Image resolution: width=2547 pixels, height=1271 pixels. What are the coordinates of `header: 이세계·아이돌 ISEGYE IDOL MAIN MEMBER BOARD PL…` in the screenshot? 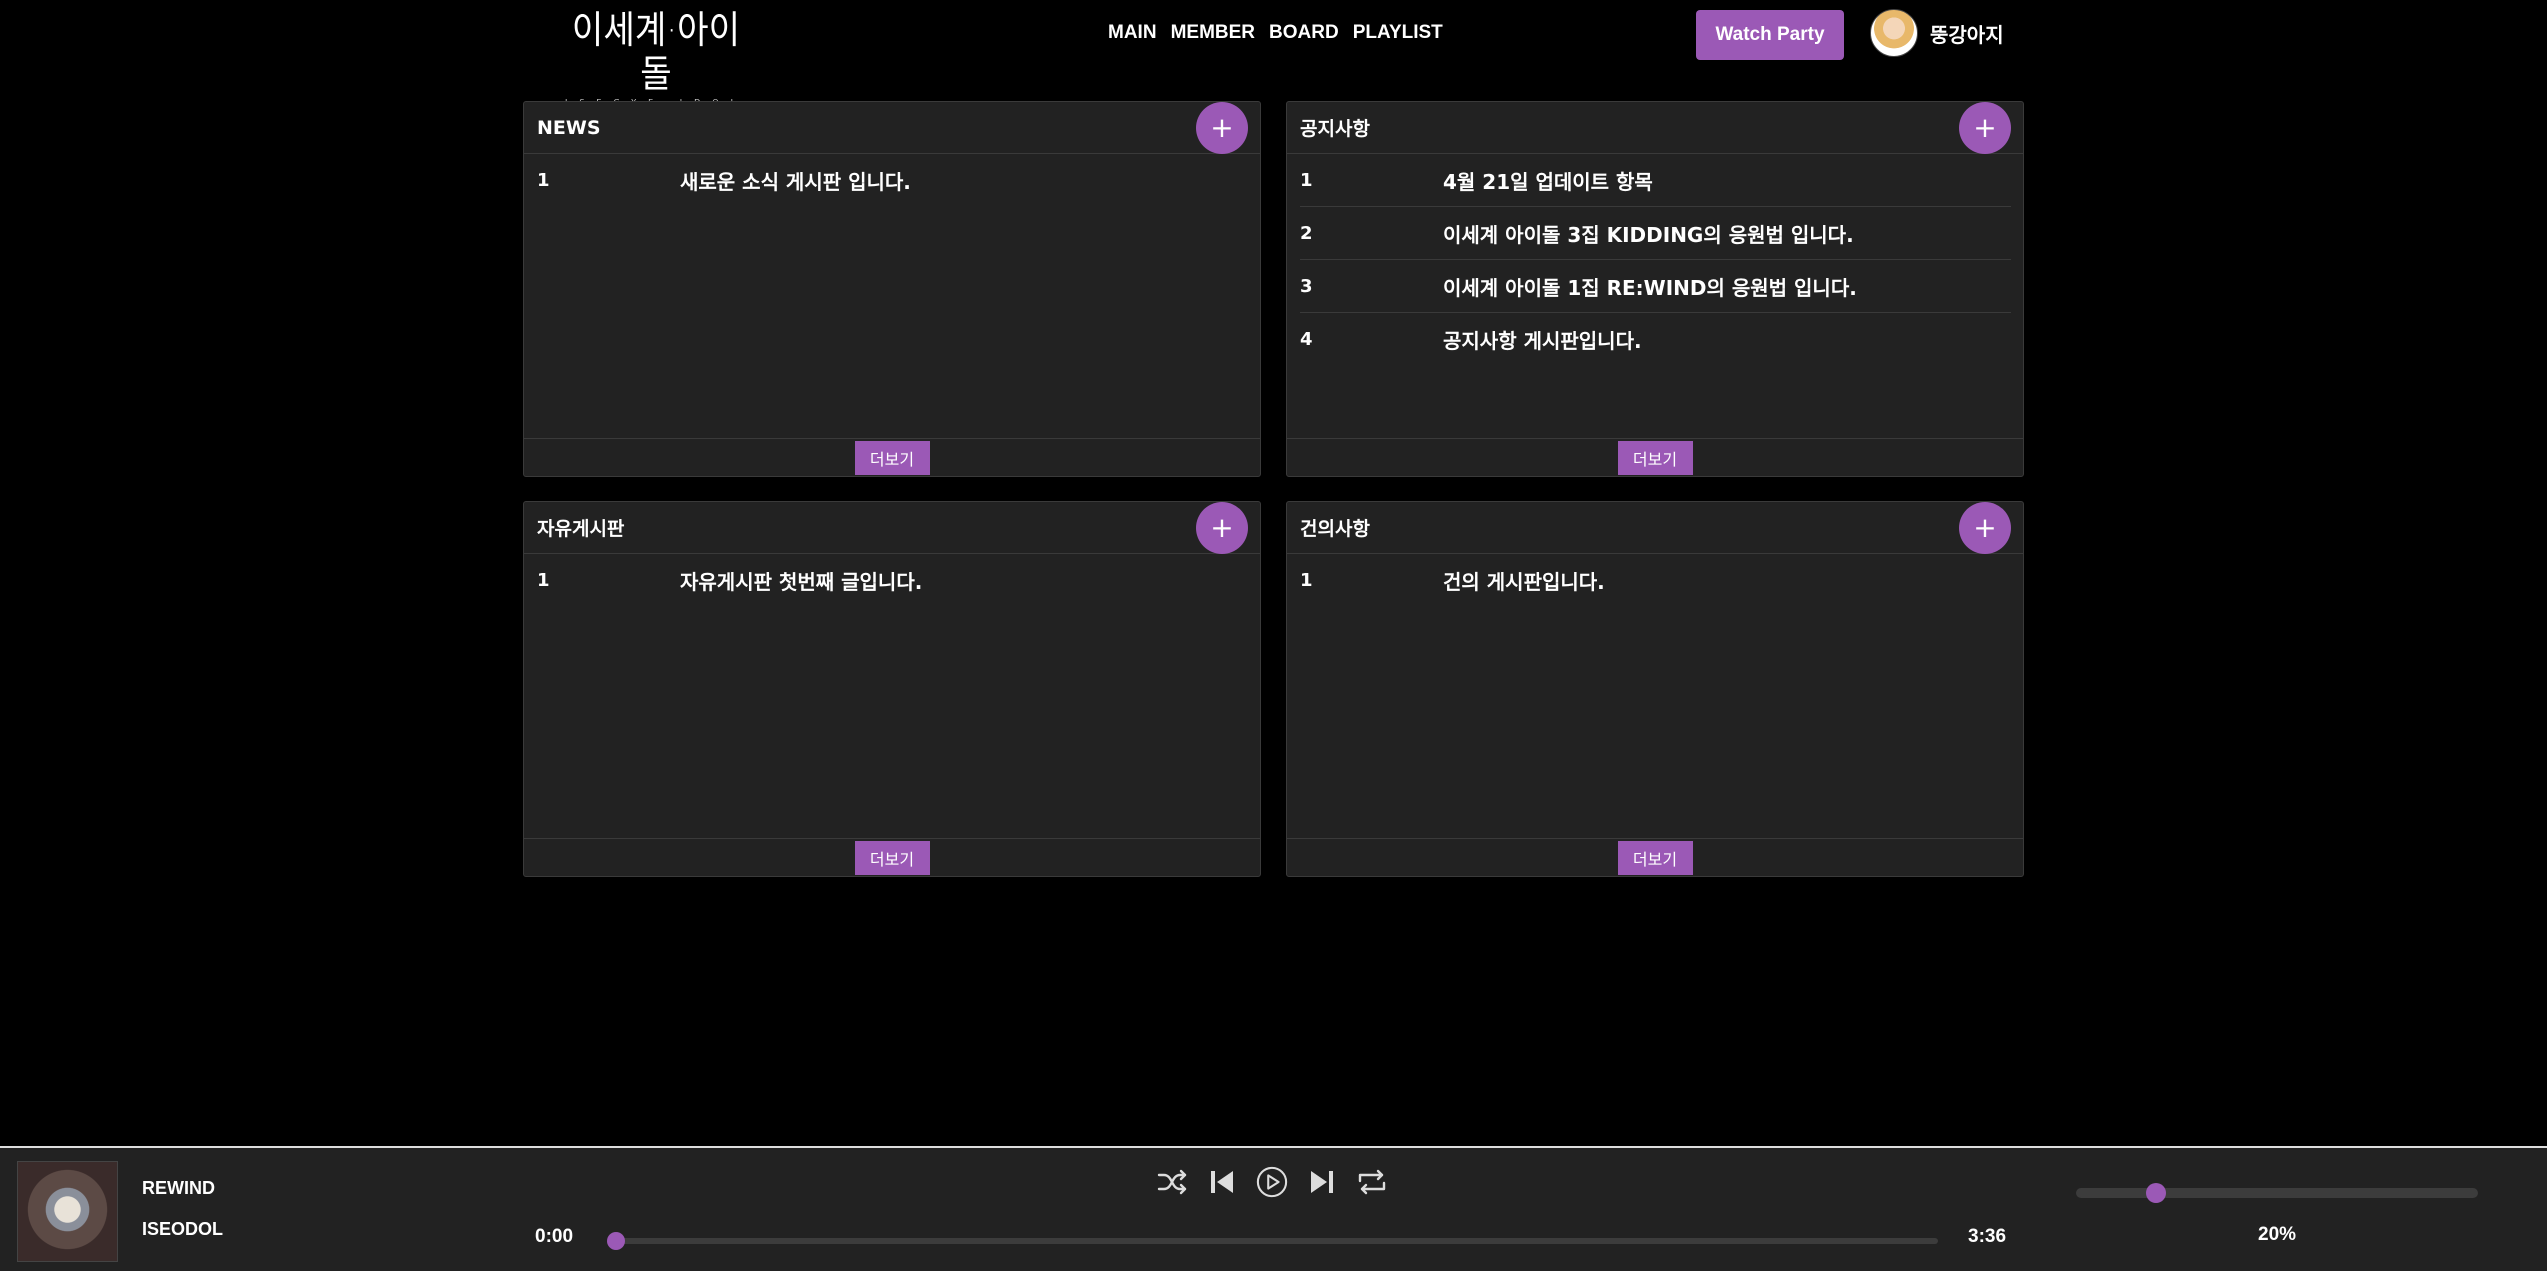 It's located at (1273, 53).